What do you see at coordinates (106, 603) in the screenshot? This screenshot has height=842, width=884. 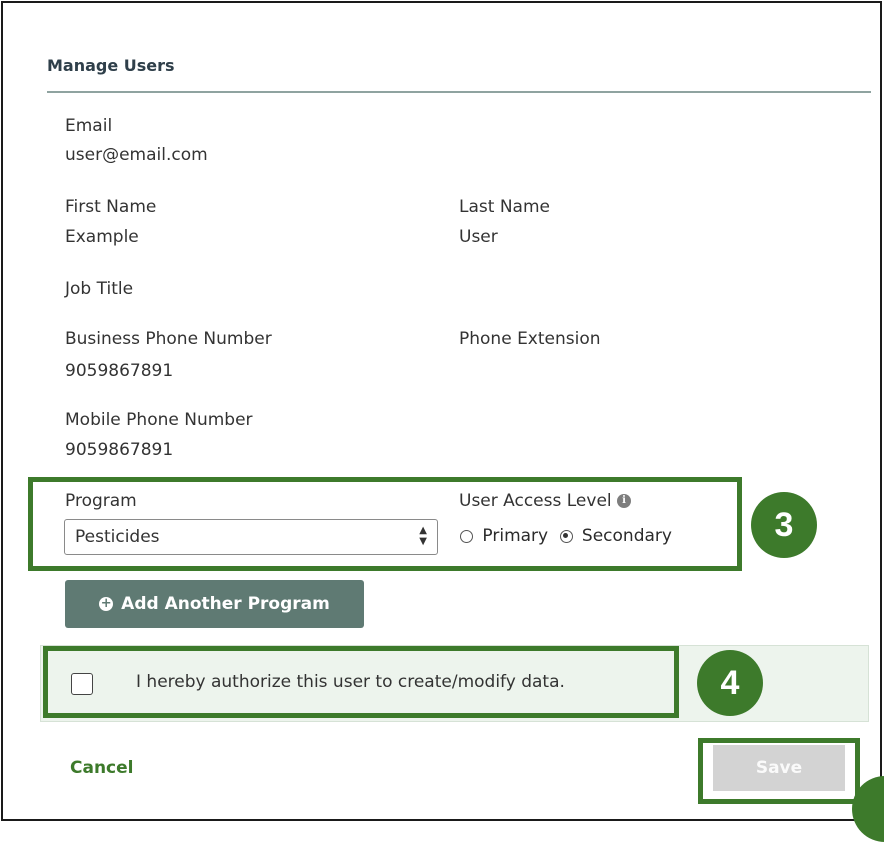 I see `plus-circle-icon: +` at bounding box center [106, 603].